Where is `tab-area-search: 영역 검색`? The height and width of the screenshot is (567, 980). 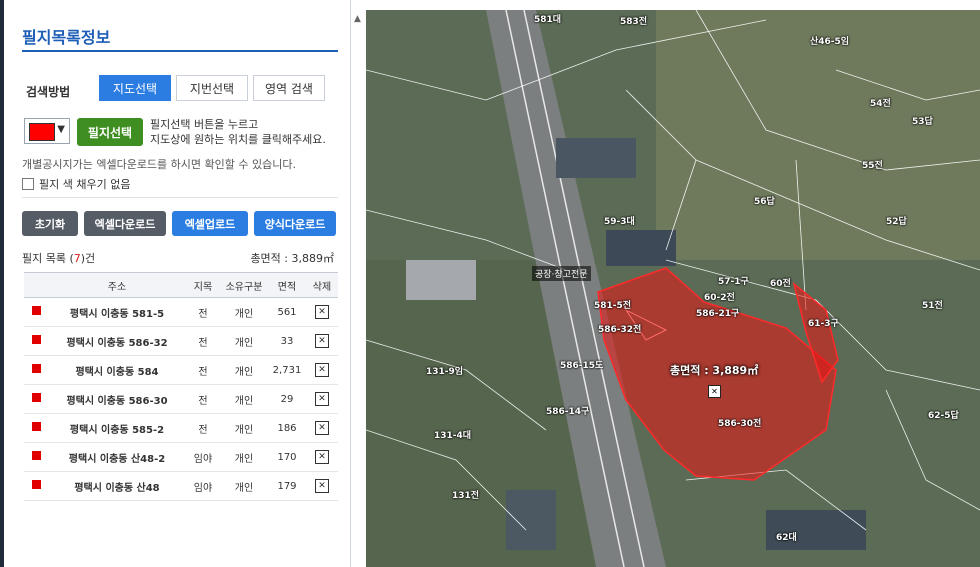
tab-area-search: 영역 검색 is located at coordinates (289, 88).